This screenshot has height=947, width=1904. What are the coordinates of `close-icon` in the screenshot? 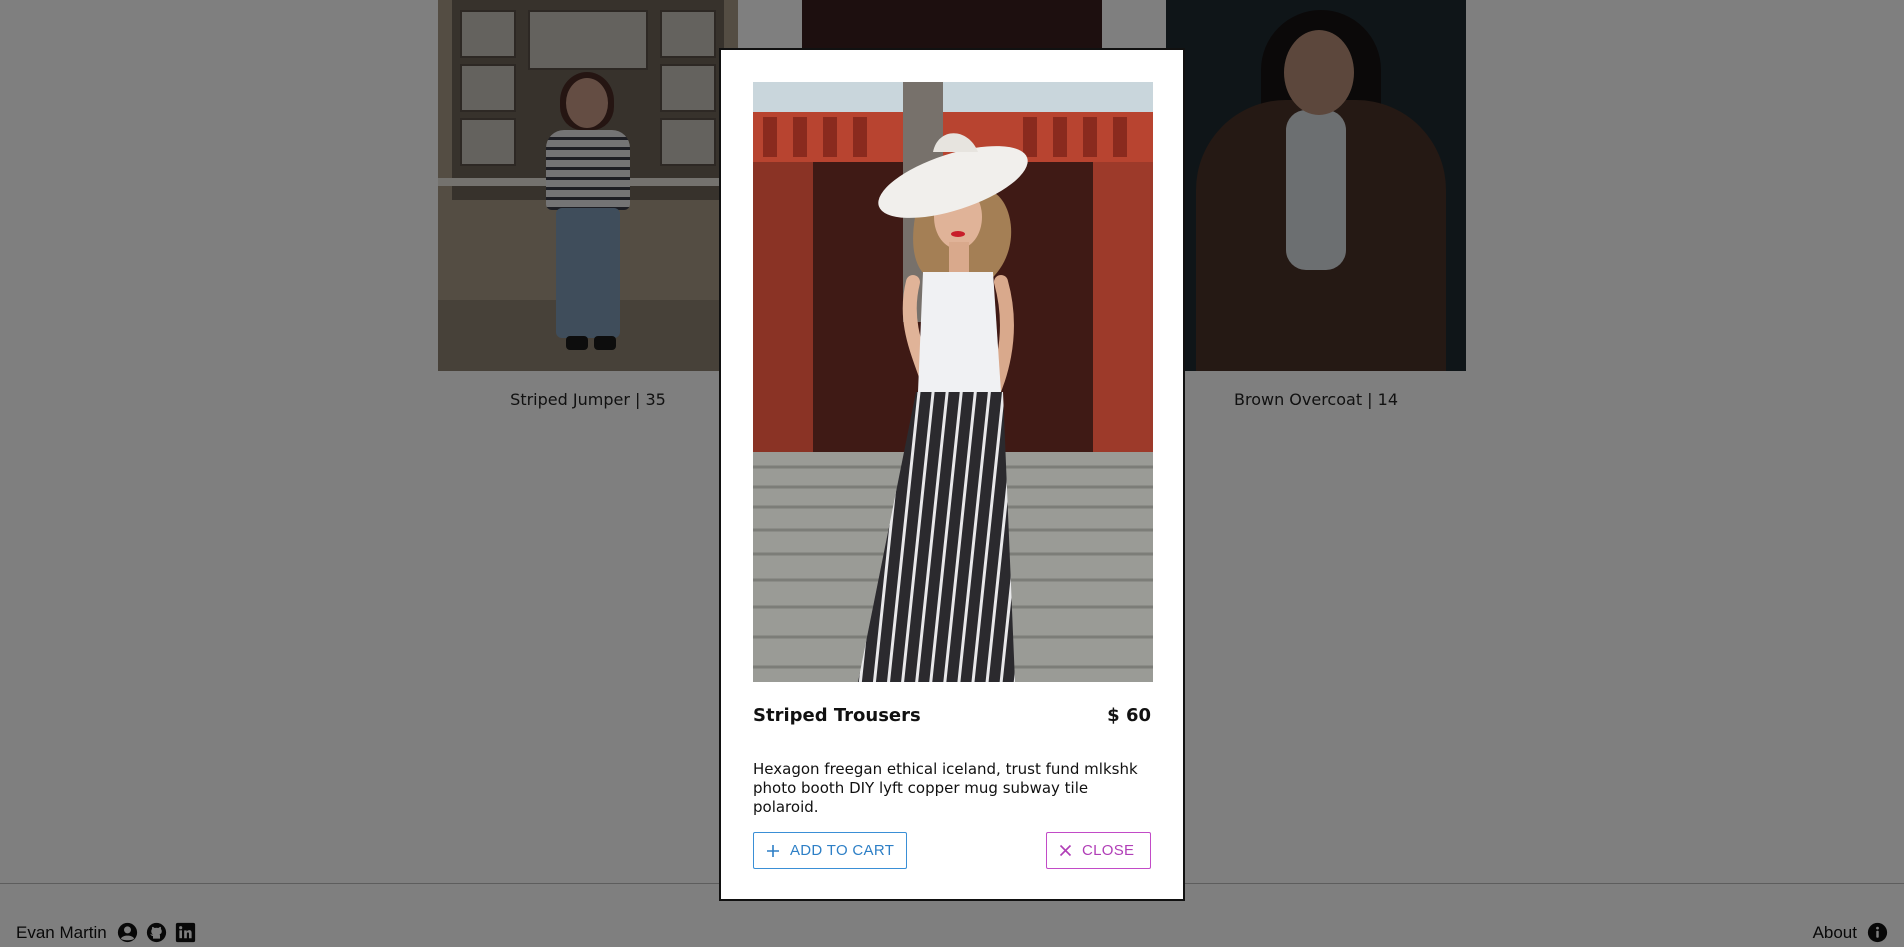 It's located at (1065, 850).